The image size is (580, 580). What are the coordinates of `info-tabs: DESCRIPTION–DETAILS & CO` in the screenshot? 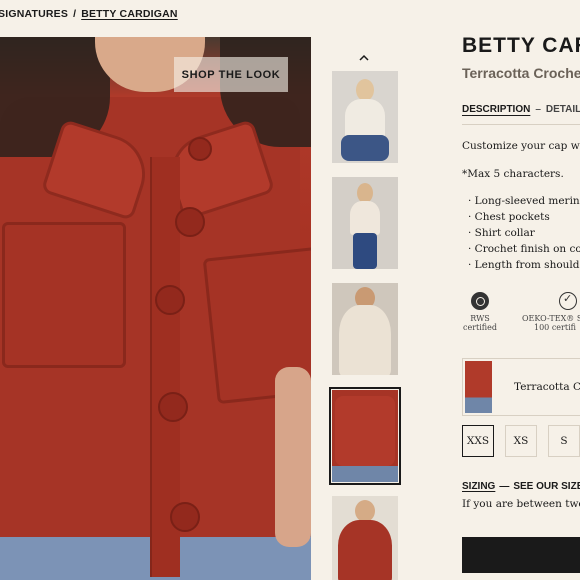 It's located at (521, 109).